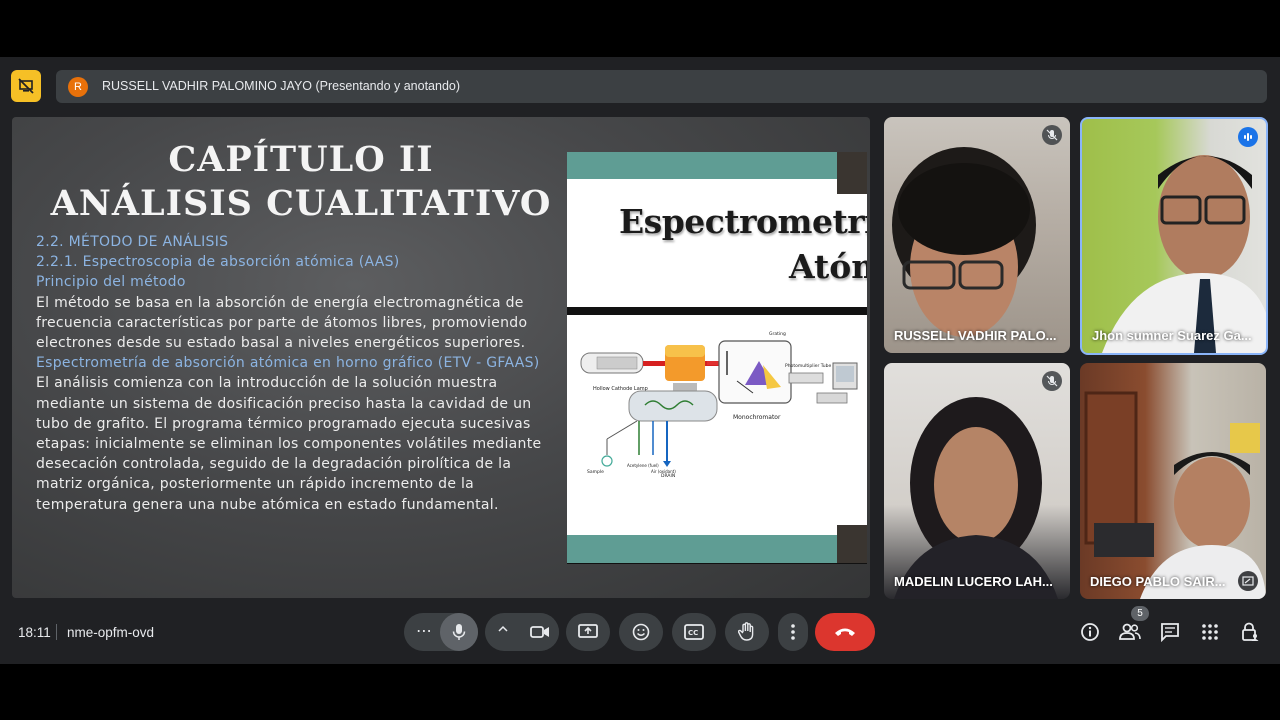 This screenshot has width=1280, height=720. I want to click on camera-icon, so click(539, 632).